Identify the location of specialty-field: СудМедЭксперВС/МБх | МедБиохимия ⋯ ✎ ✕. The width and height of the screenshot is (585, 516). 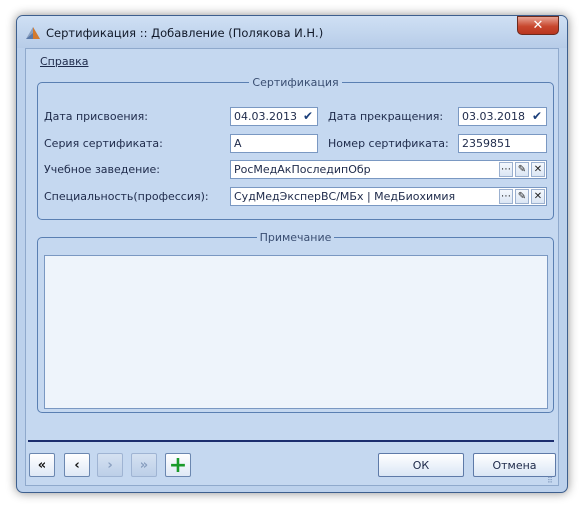
(388, 196).